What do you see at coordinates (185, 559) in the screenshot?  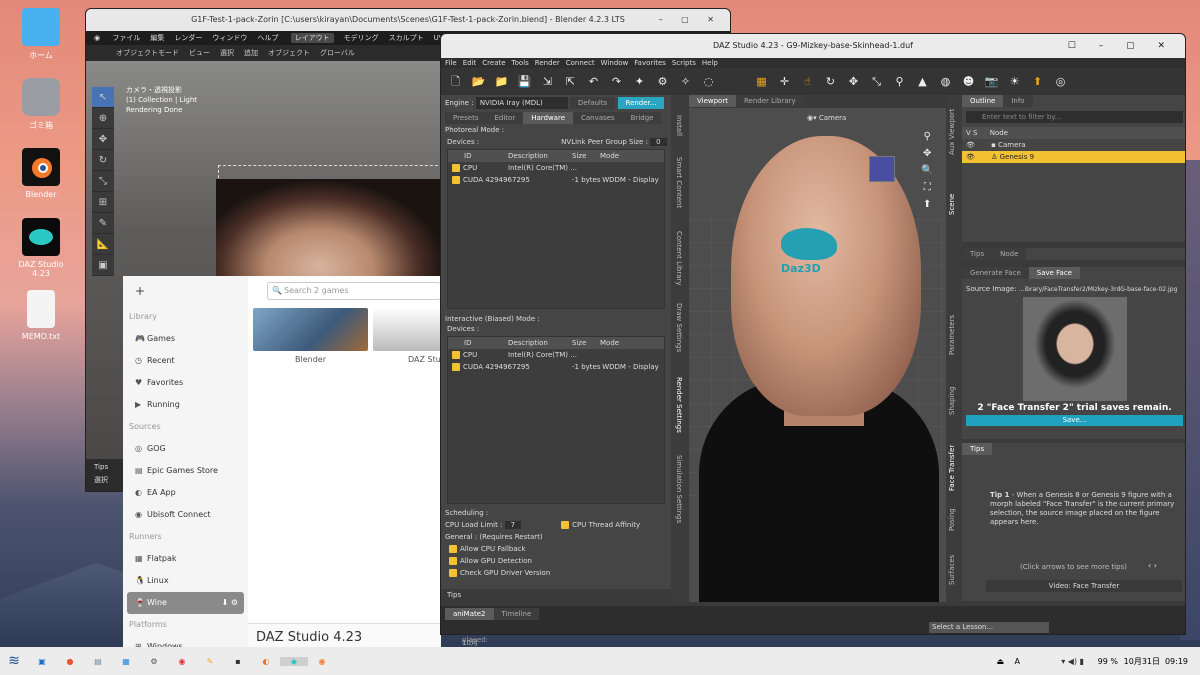 I see `sidebar-item-flatpak: ▦ Flatpak` at bounding box center [185, 559].